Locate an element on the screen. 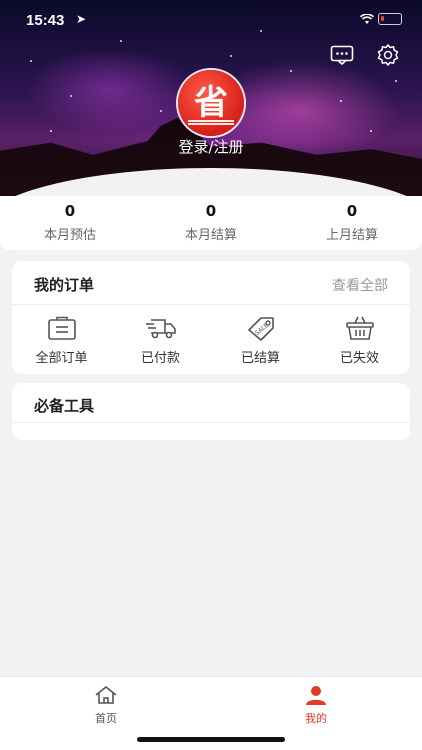 The width and height of the screenshot is (422, 750). status-time: 15:43 is located at coordinates (45, 20).